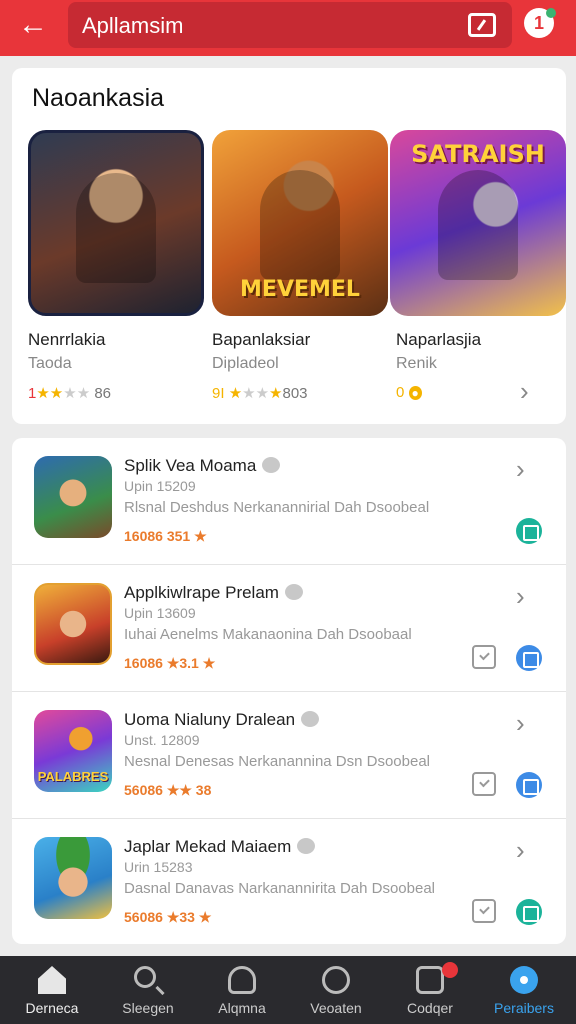  Describe the element at coordinates (148, 1008) in the screenshot. I see `nav-label: Sleegen` at that location.